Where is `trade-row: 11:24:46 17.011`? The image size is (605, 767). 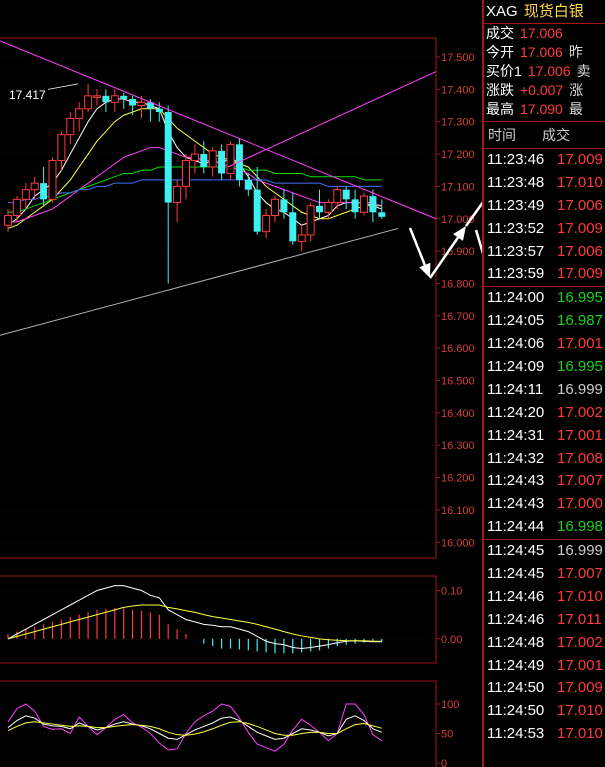
trade-row: 11:24:46 17.011 is located at coordinates (544, 620).